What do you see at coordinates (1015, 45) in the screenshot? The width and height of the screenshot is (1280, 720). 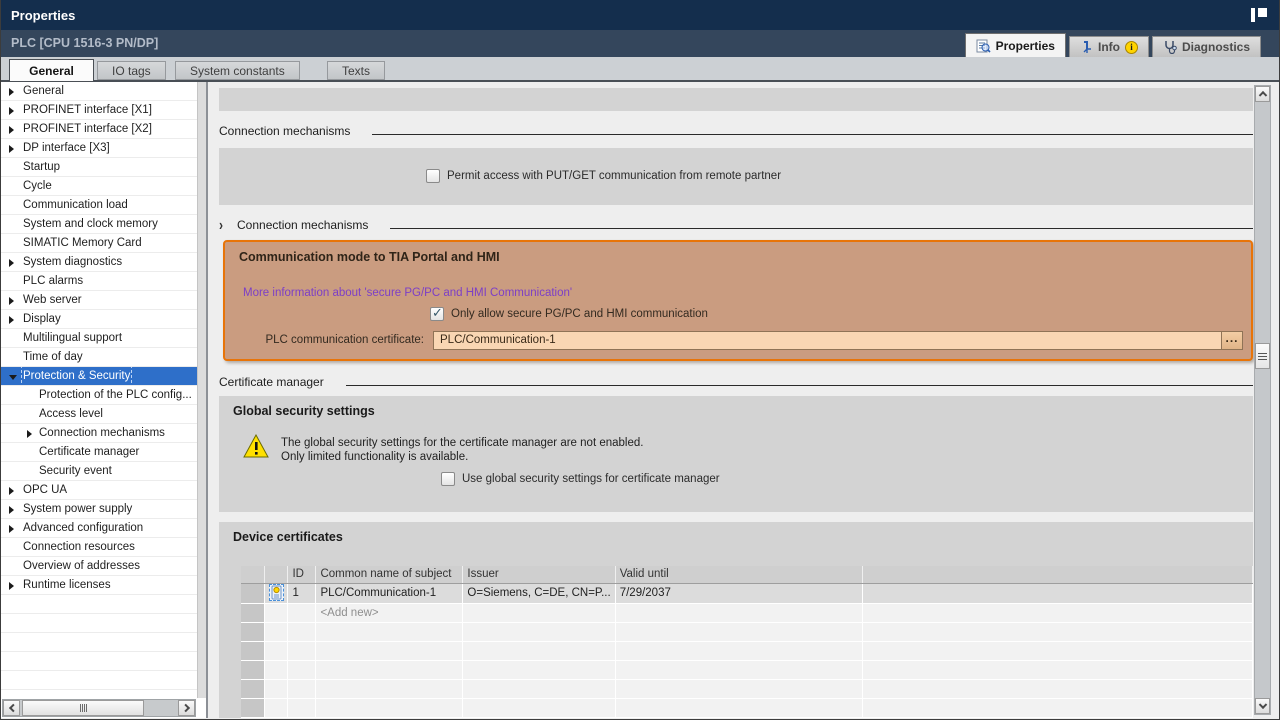 I see `tab-properties: Properties` at bounding box center [1015, 45].